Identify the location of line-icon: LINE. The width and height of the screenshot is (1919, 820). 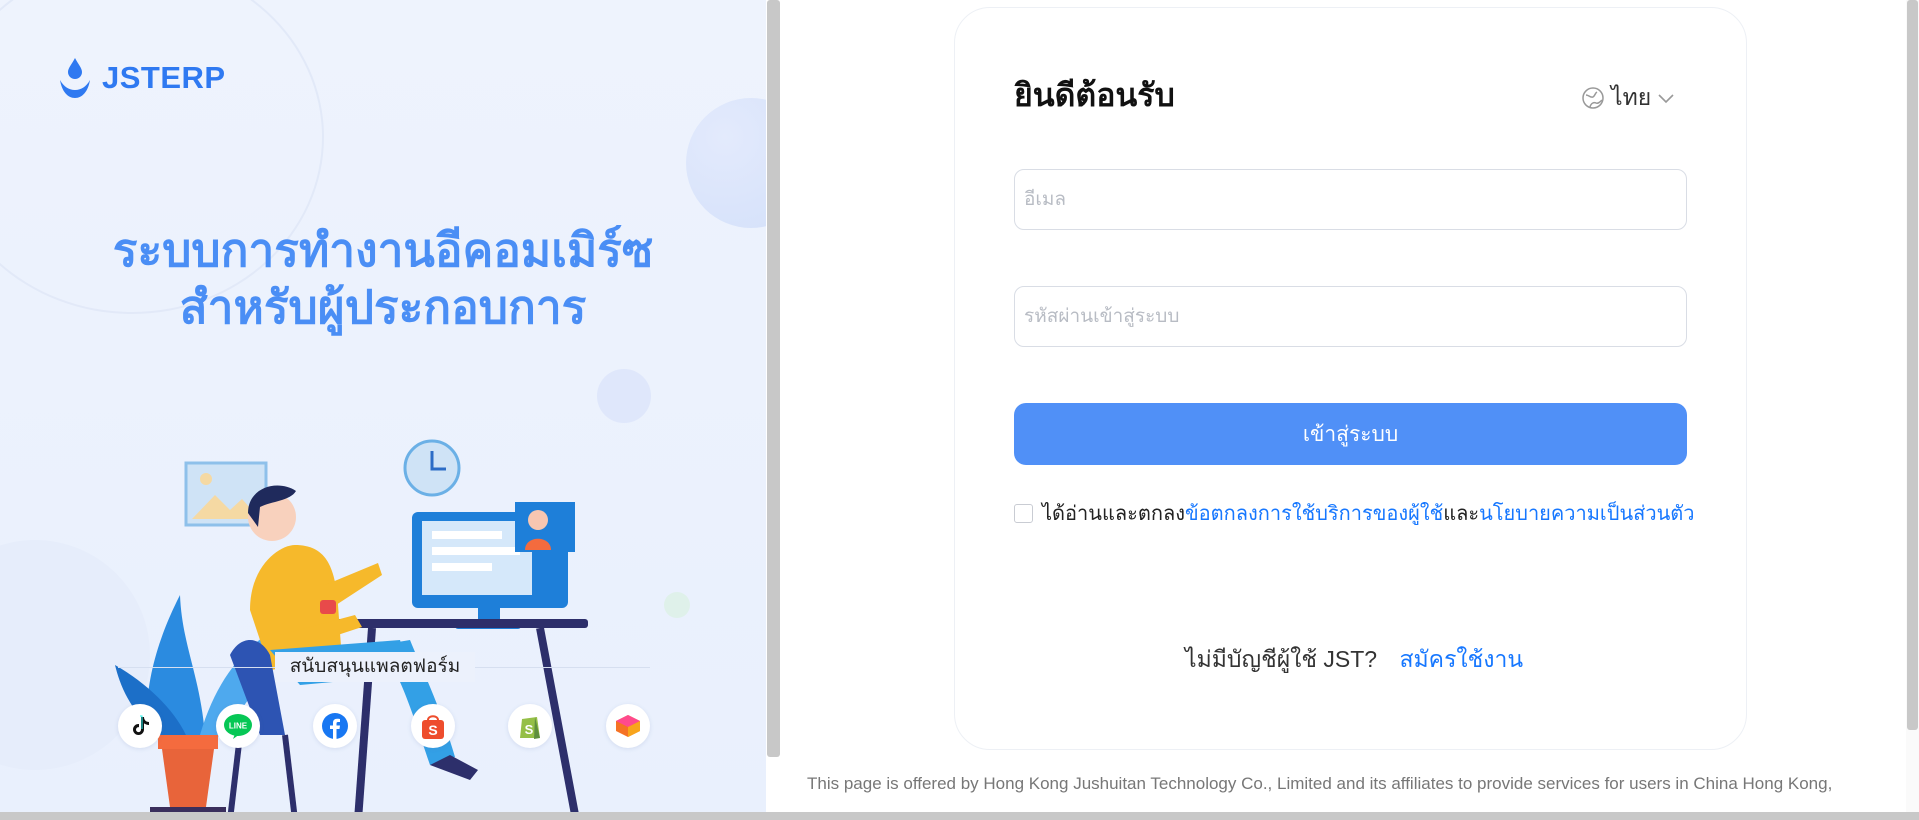
(237, 726).